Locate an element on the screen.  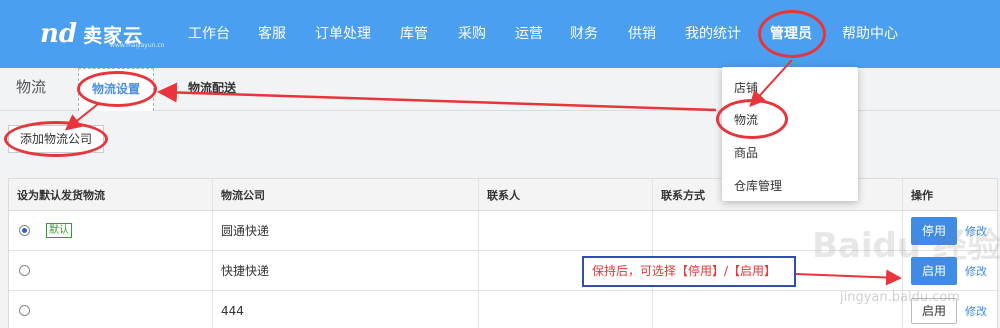
menu-item-warehouse: 仓库管理 is located at coordinates (758, 185).